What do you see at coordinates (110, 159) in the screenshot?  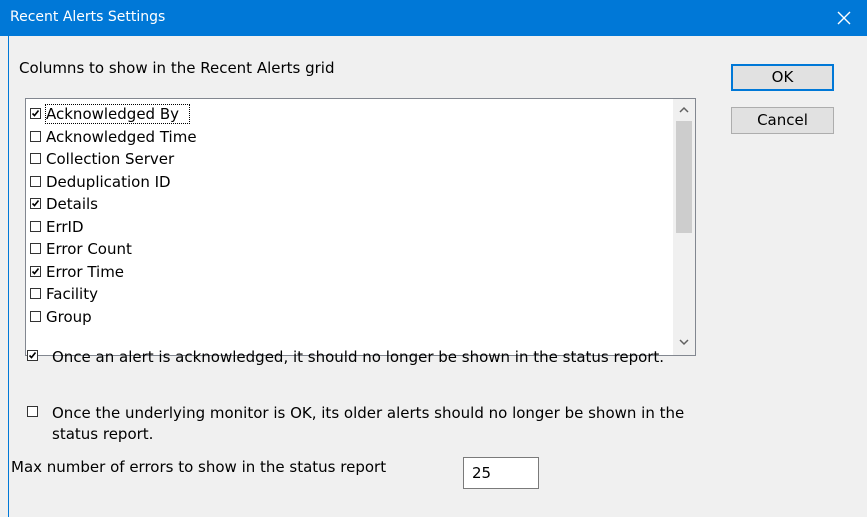 I see `column-label: Collection Server` at bounding box center [110, 159].